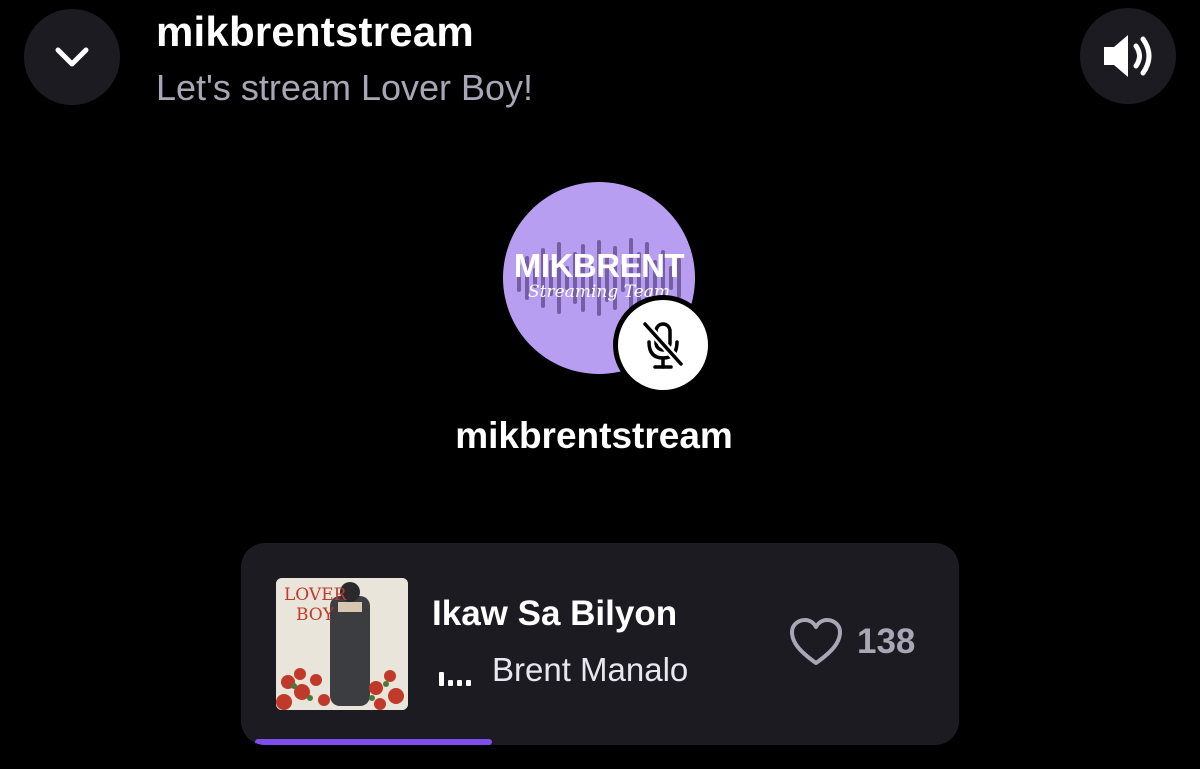  What do you see at coordinates (886, 641) in the screenshot?
I see `like-count: 138` at bounding box center [886, 641].